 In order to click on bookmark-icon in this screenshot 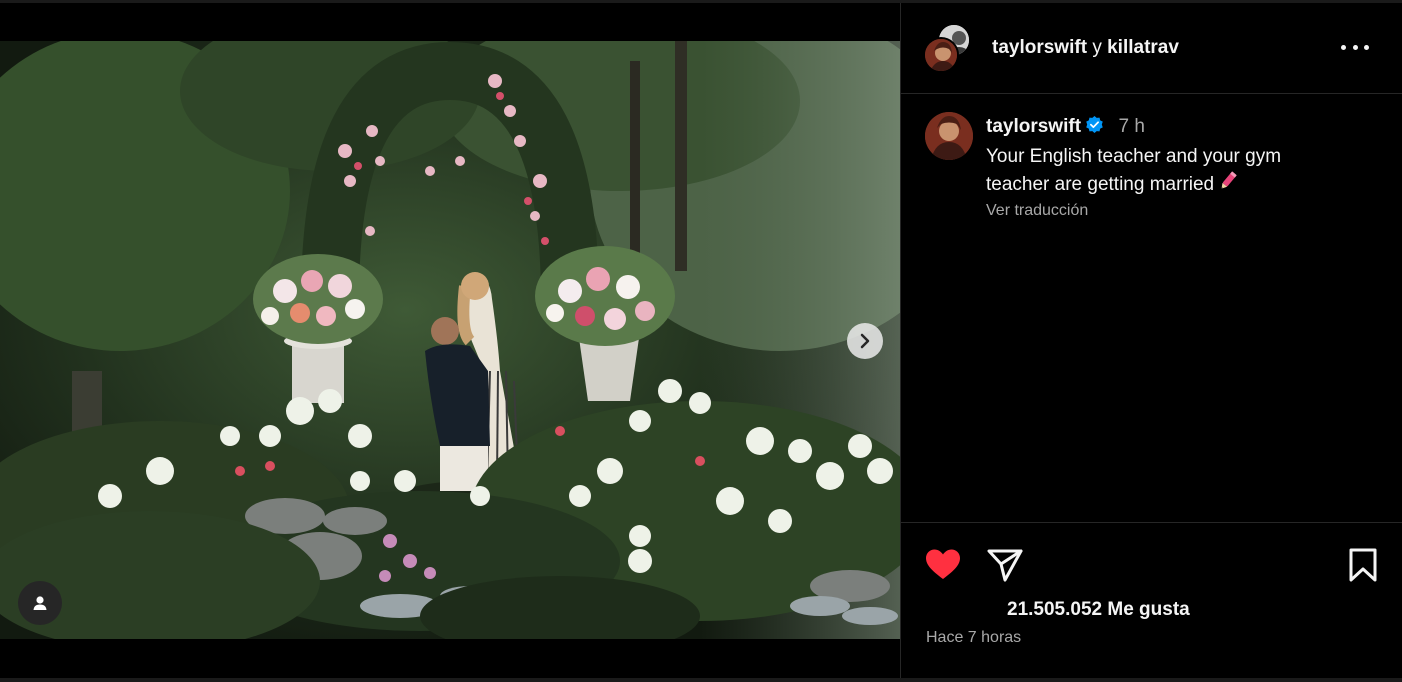, I will do `click(1363, 565)`.